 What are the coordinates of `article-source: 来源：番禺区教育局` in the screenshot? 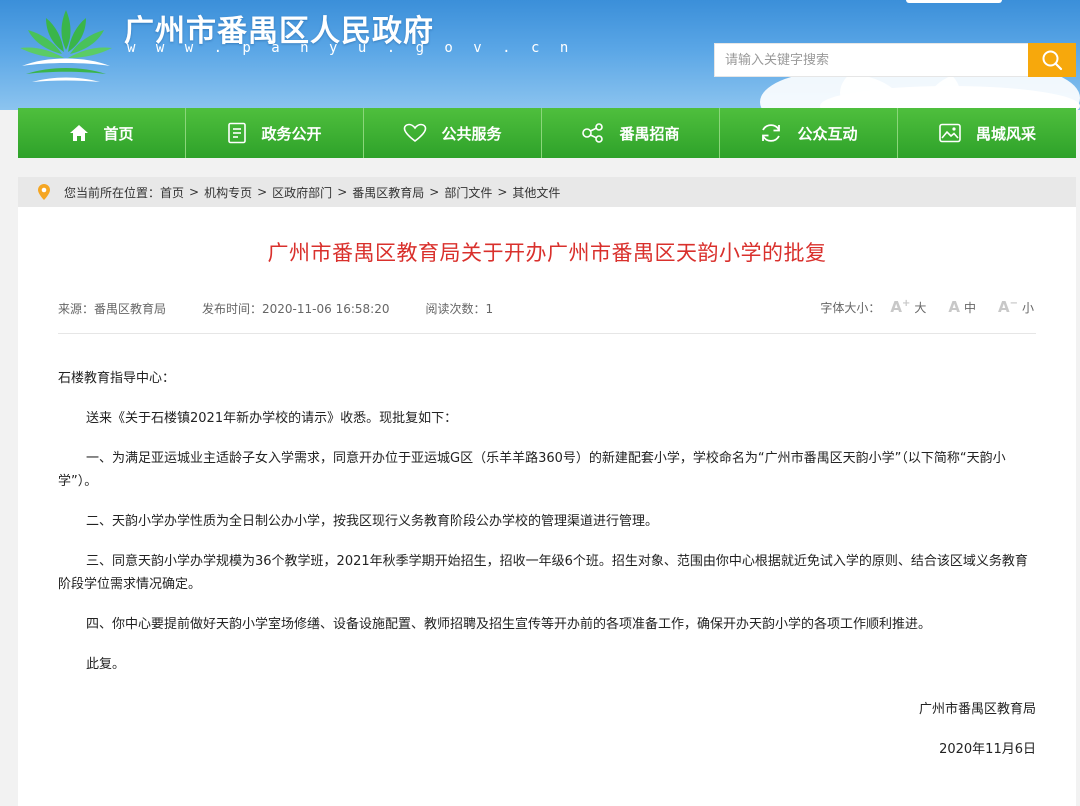 It's located at (112, 309).